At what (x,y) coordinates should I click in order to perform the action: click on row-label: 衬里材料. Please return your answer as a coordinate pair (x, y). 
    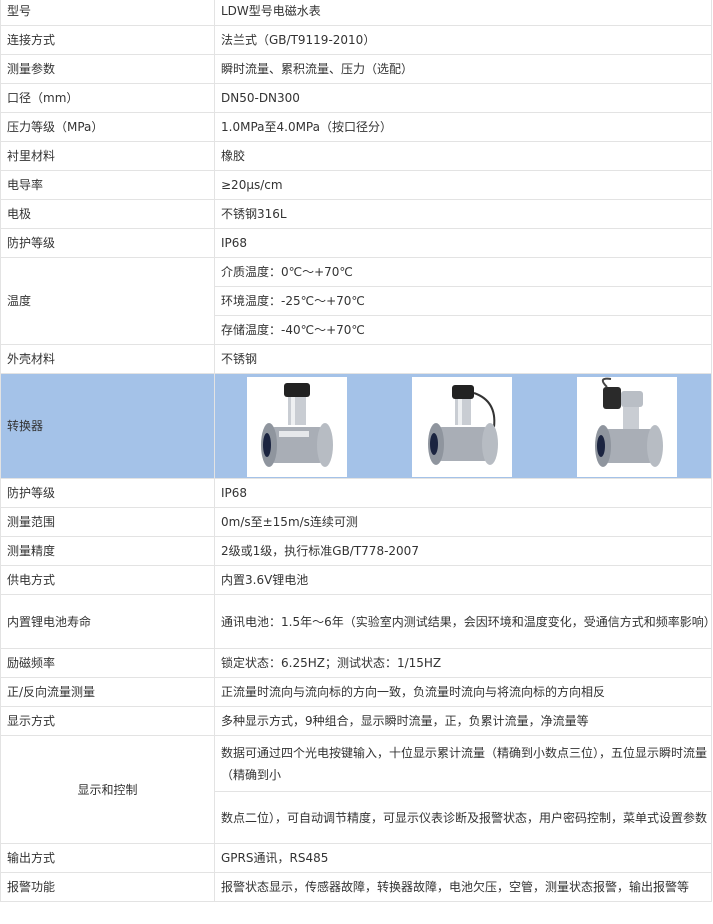
    Looking at the image, I should click on (107, 156).